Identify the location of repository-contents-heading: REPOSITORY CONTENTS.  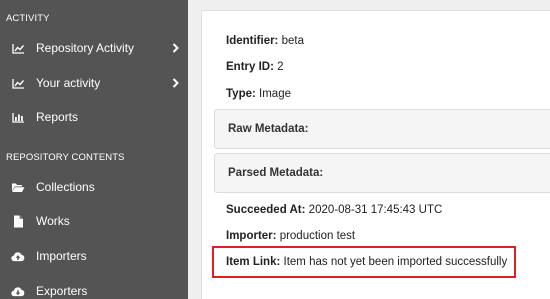
(65, 157).